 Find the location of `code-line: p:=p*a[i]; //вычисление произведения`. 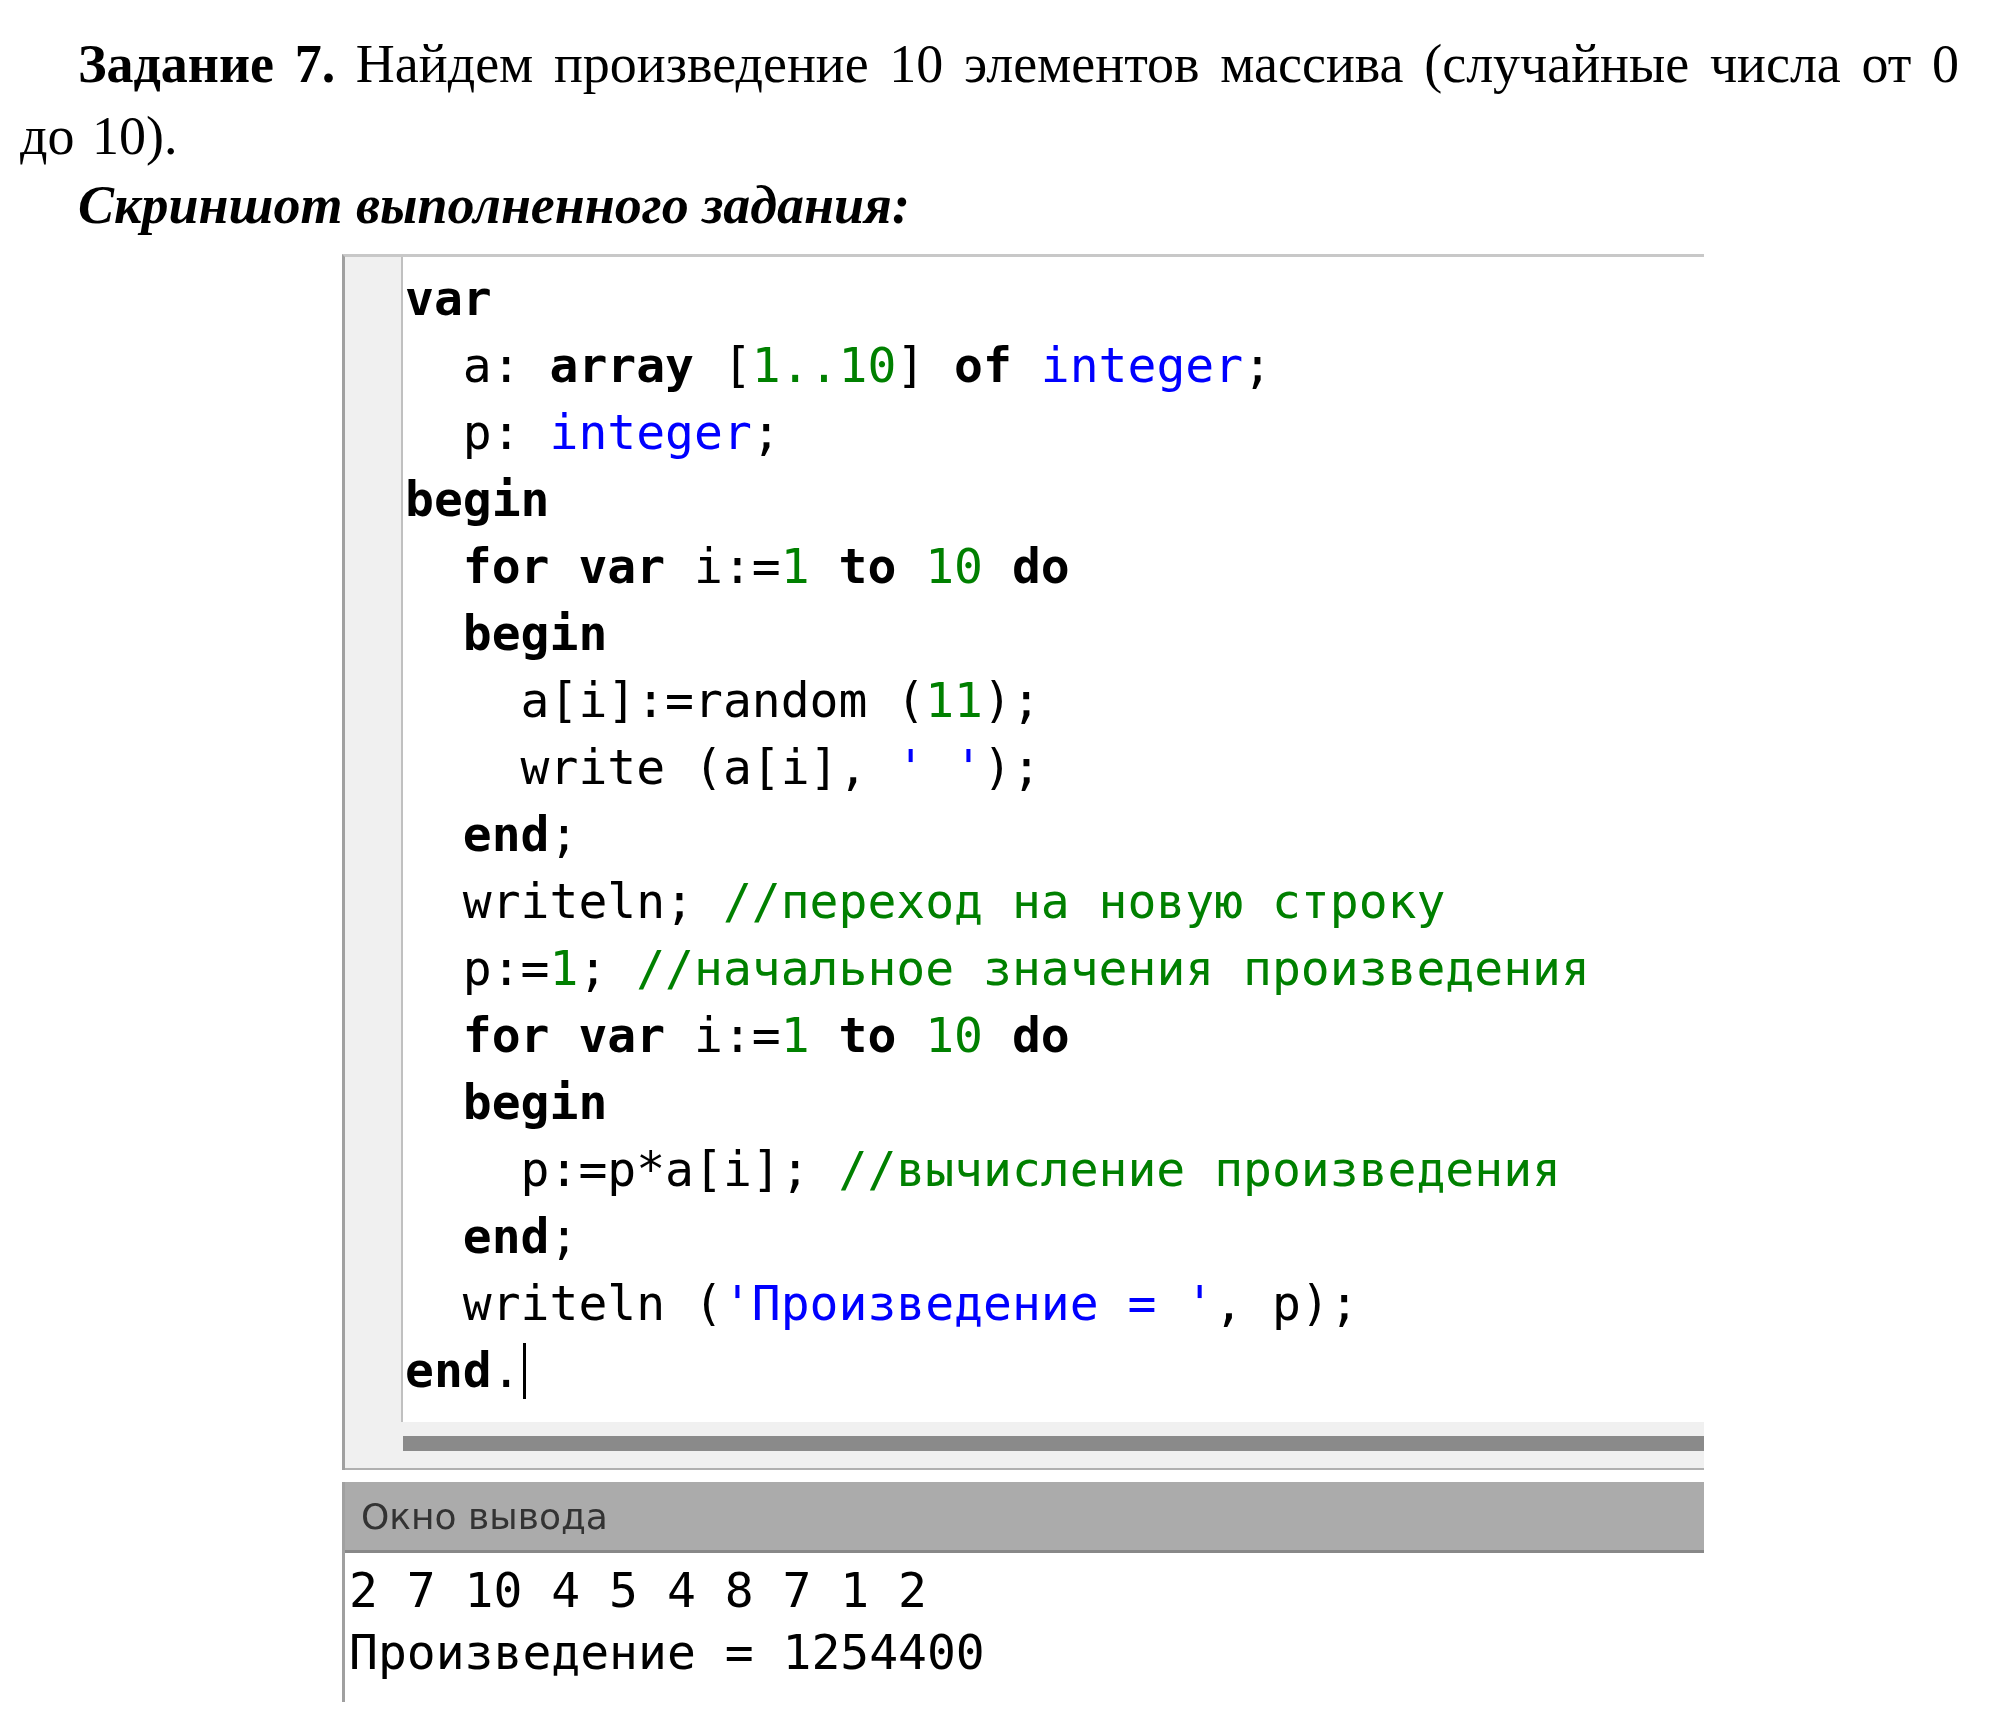

code-line: p:=p*a[i]; //вычисление произведения is located at coordinates (1040, 1169).